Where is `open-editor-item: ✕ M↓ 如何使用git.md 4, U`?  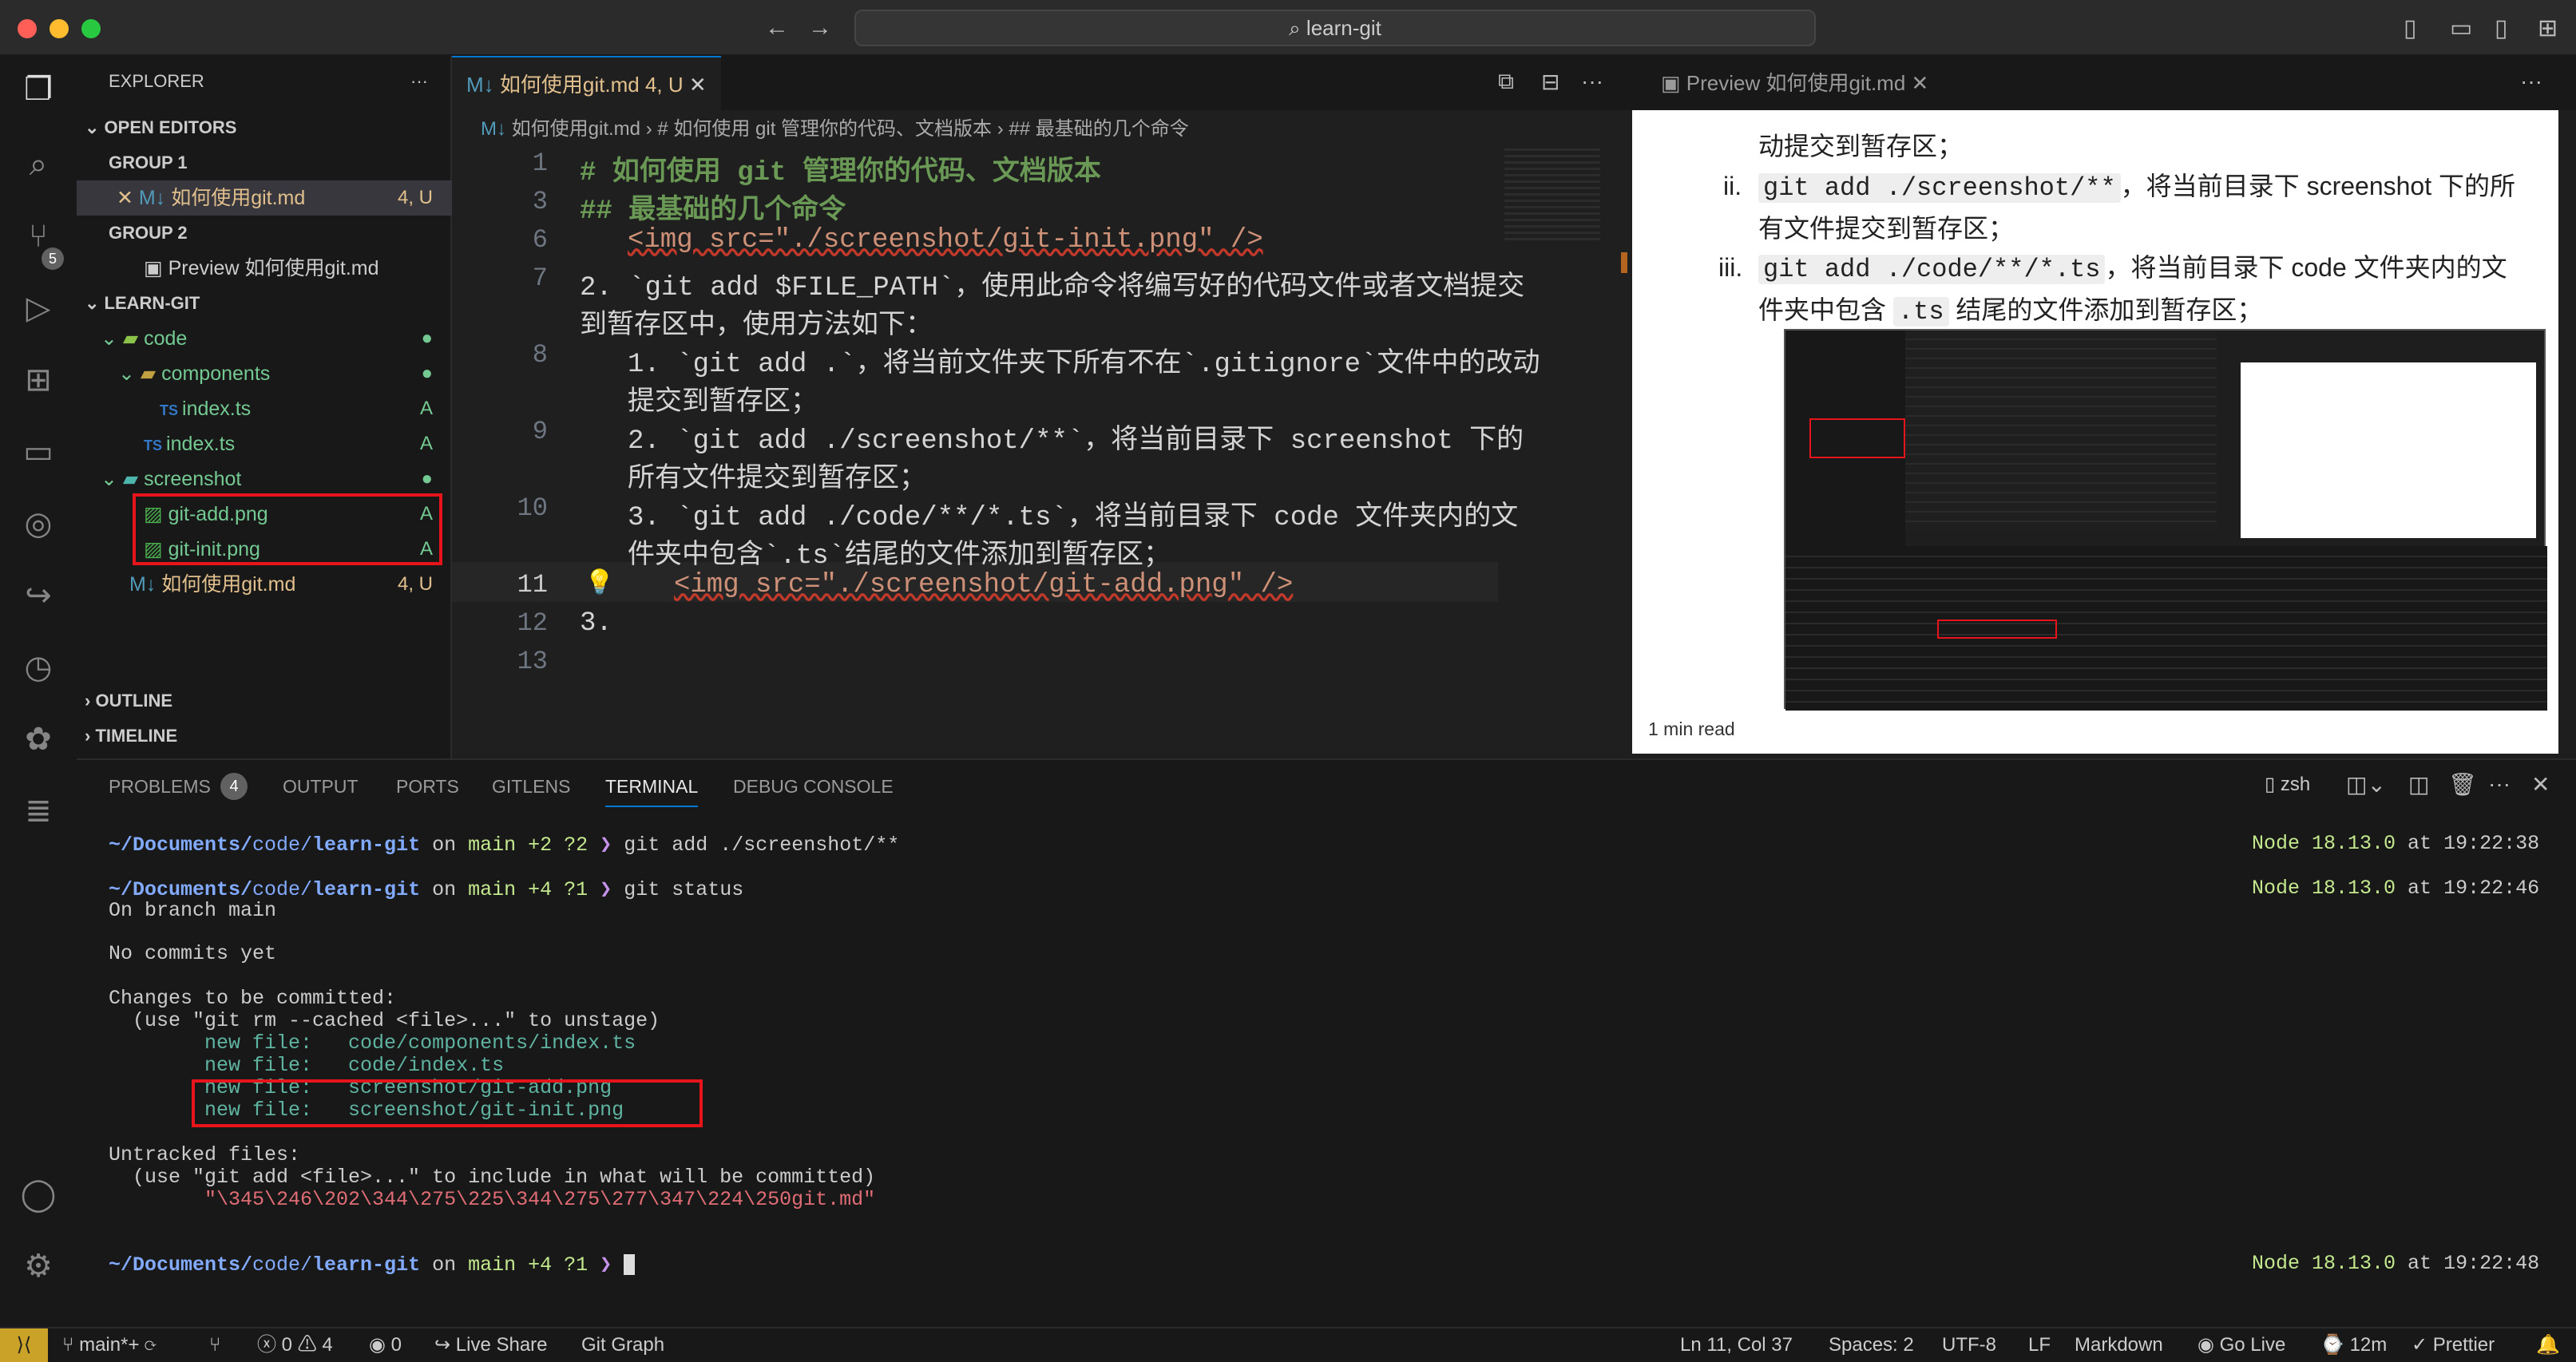
open-editor-item: ✕ M↓ 如何使用git.md 4, U is located at coordinates (264, 198).